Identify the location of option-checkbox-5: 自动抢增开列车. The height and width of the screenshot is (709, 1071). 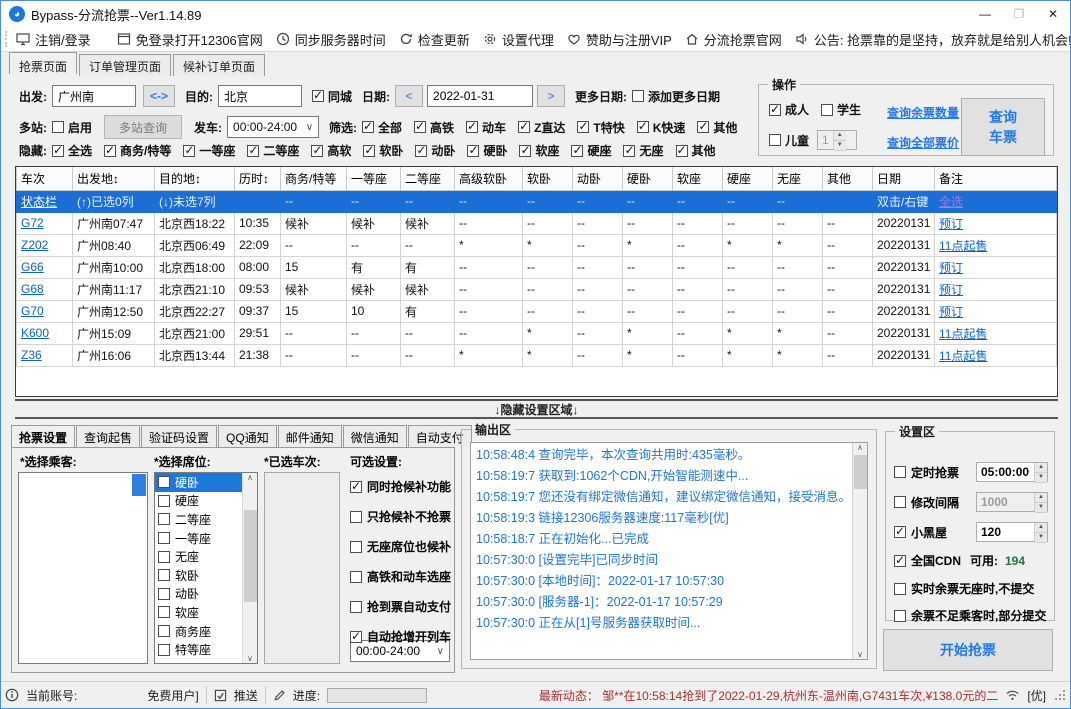
(400, 636).